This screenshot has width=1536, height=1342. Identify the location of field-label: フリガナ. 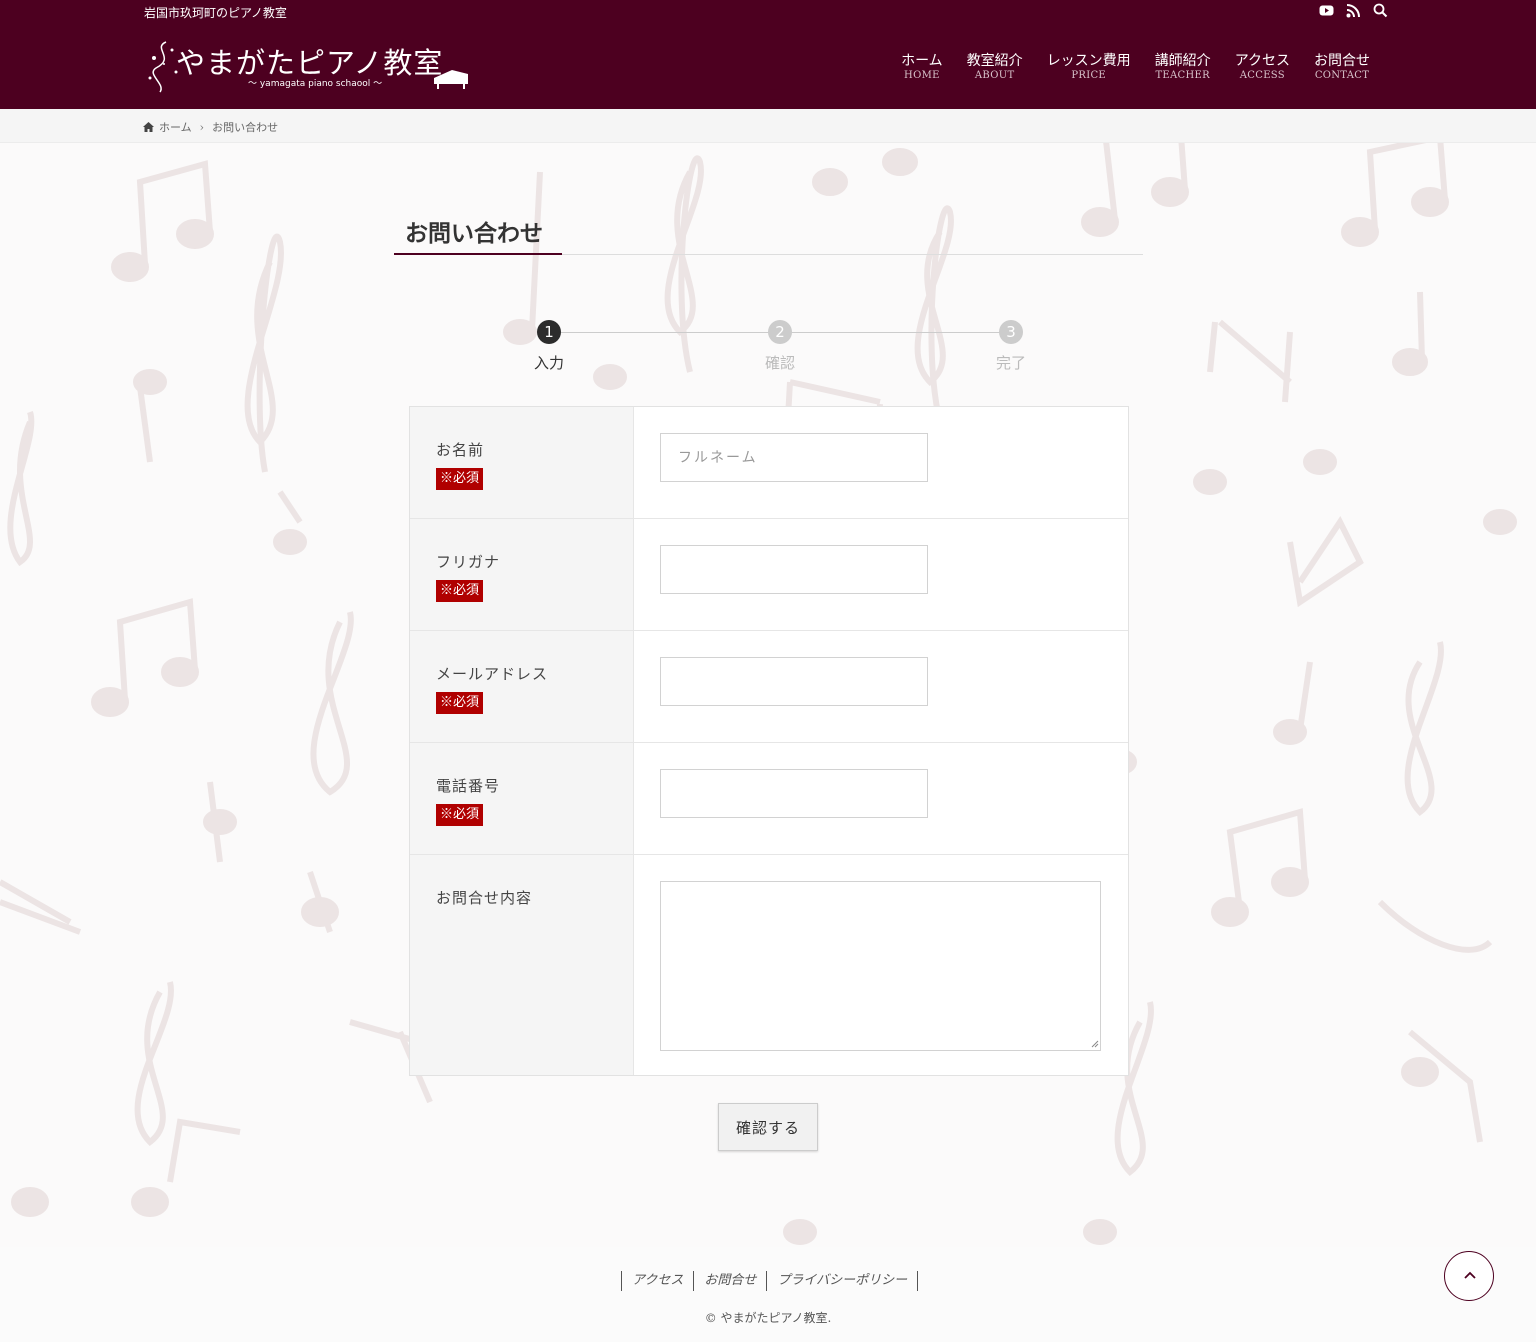
(468, 562).